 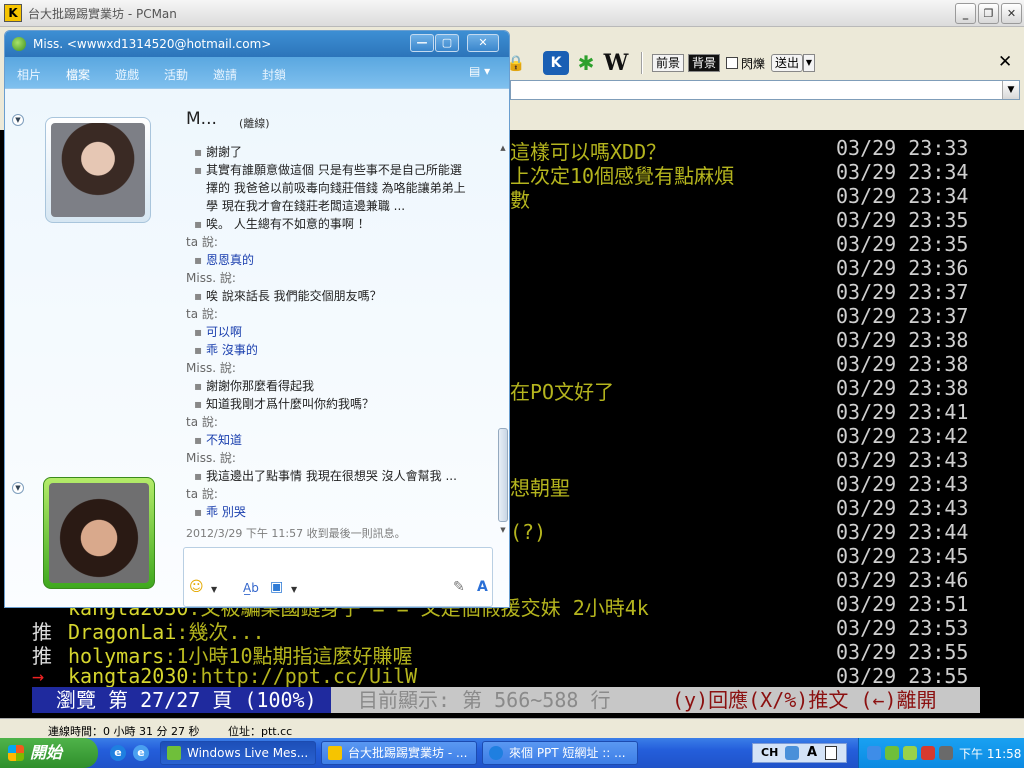 I want to click on pcman-statusbar: 連線時間：0 小時 31 分 27 秒 位址：ptt.cc, so click(x=512, y=728).